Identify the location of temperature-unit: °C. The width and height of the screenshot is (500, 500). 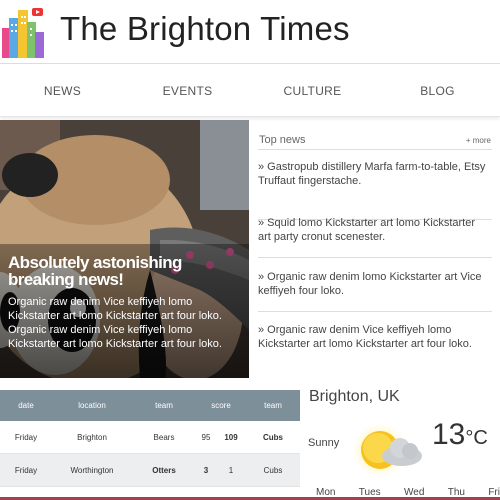
(476, 438).